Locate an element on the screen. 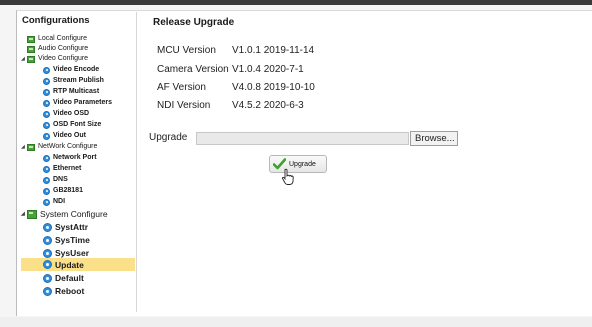  af-version-value: V4.0.8 2019-10-10 is located at coordinates (273, 87).